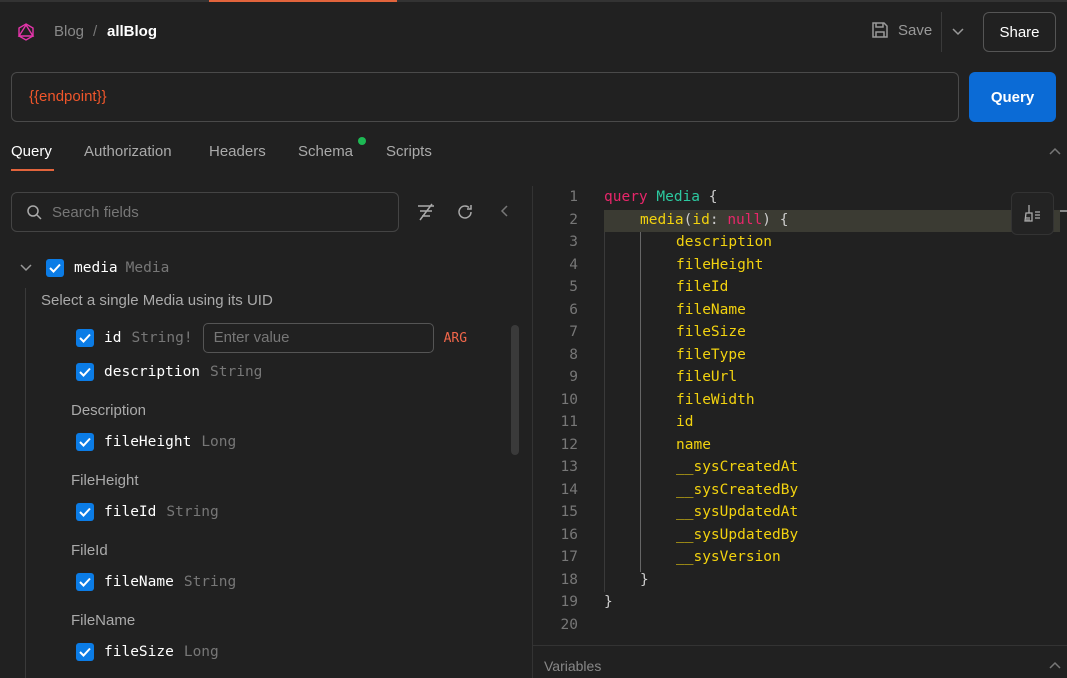 This screenshot has width=1067, height=678. Describe the element at coordinates (711, 309) in the screenshot. I see `code-field: fileName` at that location.